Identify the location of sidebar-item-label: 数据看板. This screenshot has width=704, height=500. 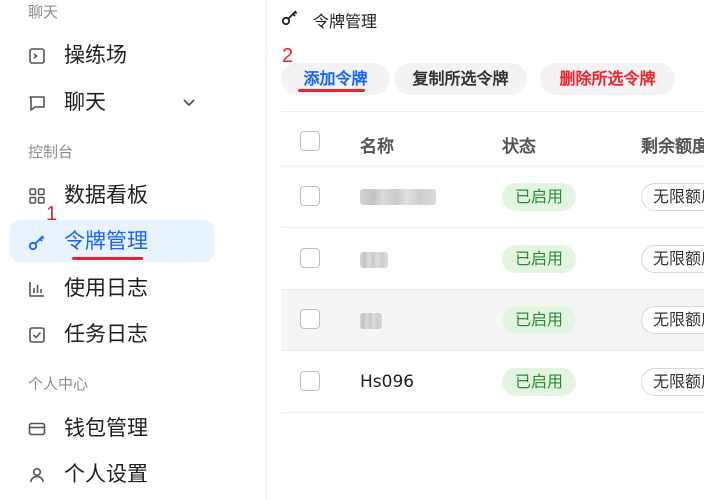
(106, 195).